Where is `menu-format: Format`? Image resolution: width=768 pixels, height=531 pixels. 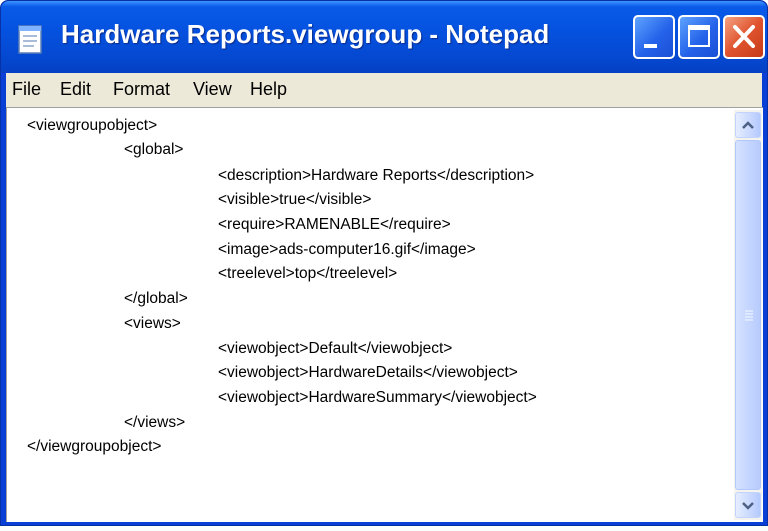 menu-format: Format is located at coordinates (141, 89).